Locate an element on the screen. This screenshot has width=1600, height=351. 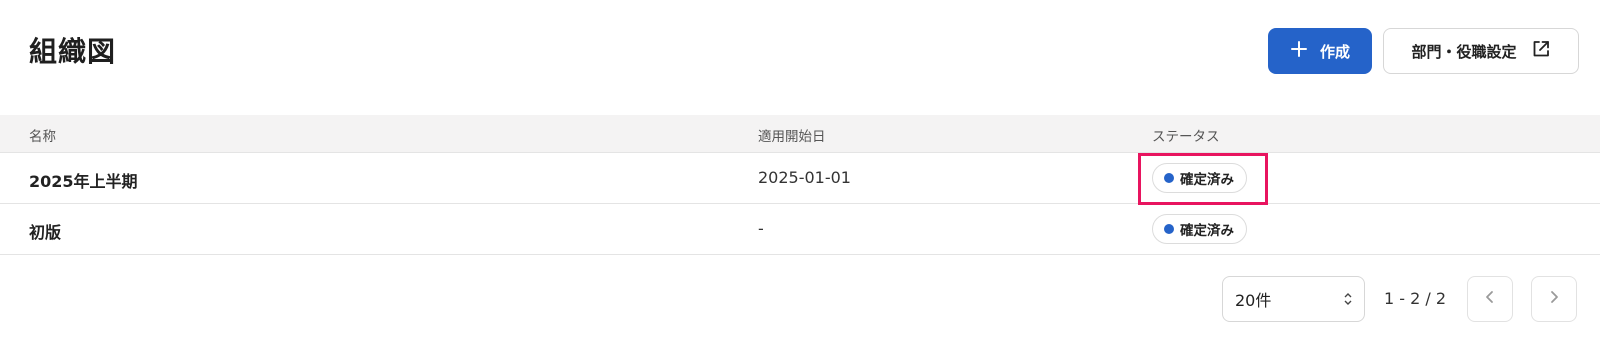
dept-settings-button: 部門・役職設定 is located at coordinates (1481, 51).